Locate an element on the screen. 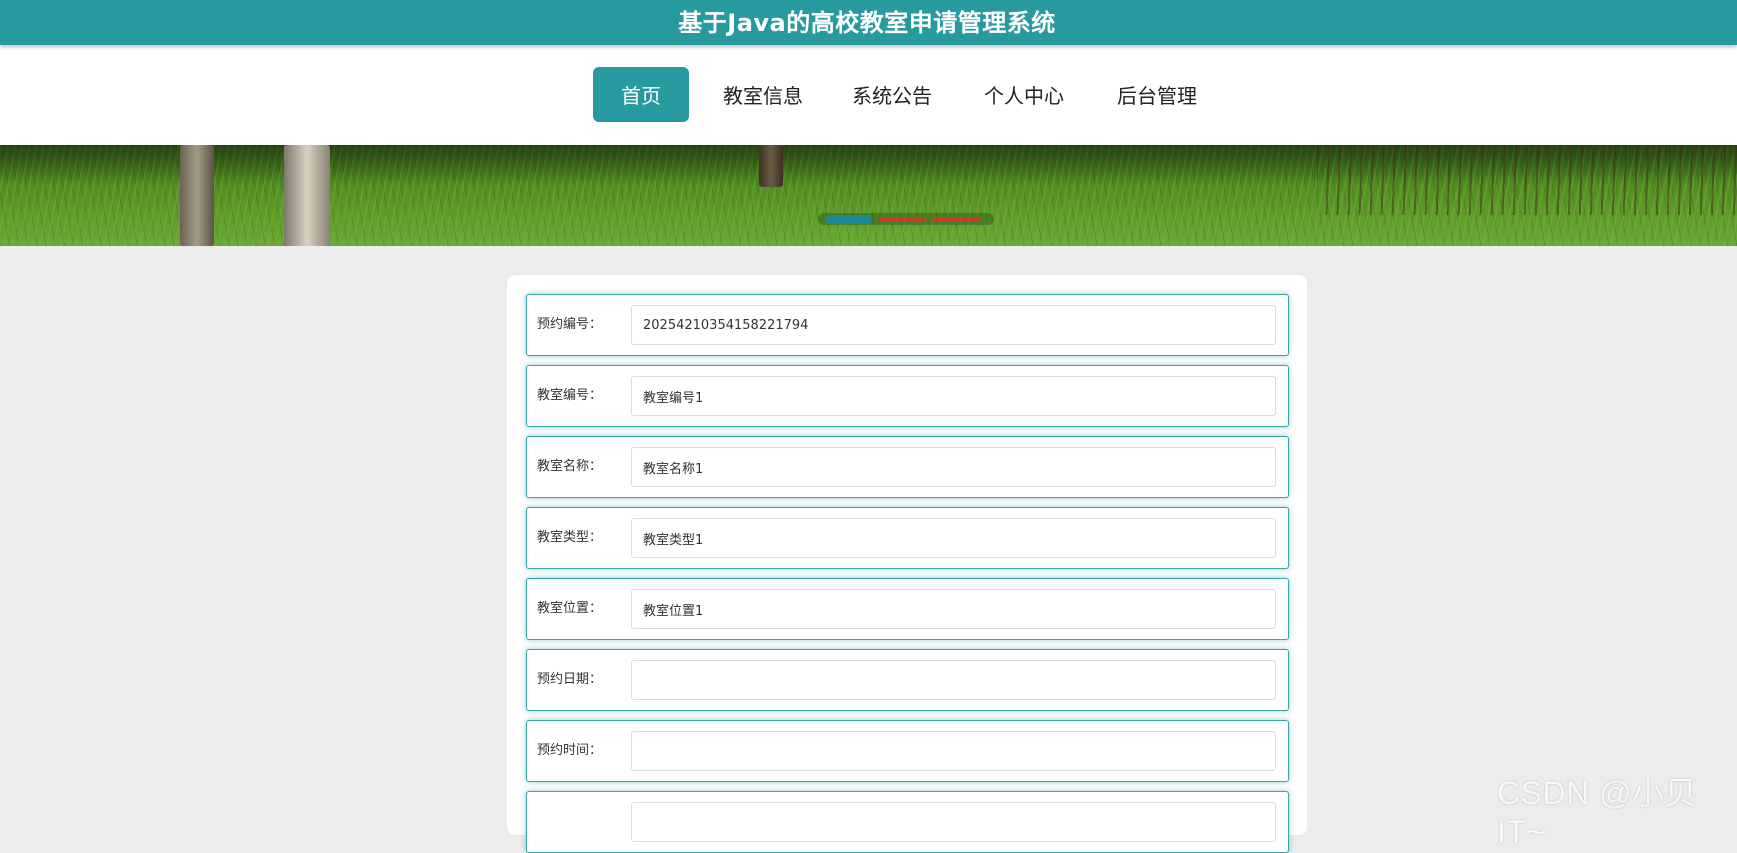  nav-item-announcements: 系统公告 is located at coordinates (892, 94).